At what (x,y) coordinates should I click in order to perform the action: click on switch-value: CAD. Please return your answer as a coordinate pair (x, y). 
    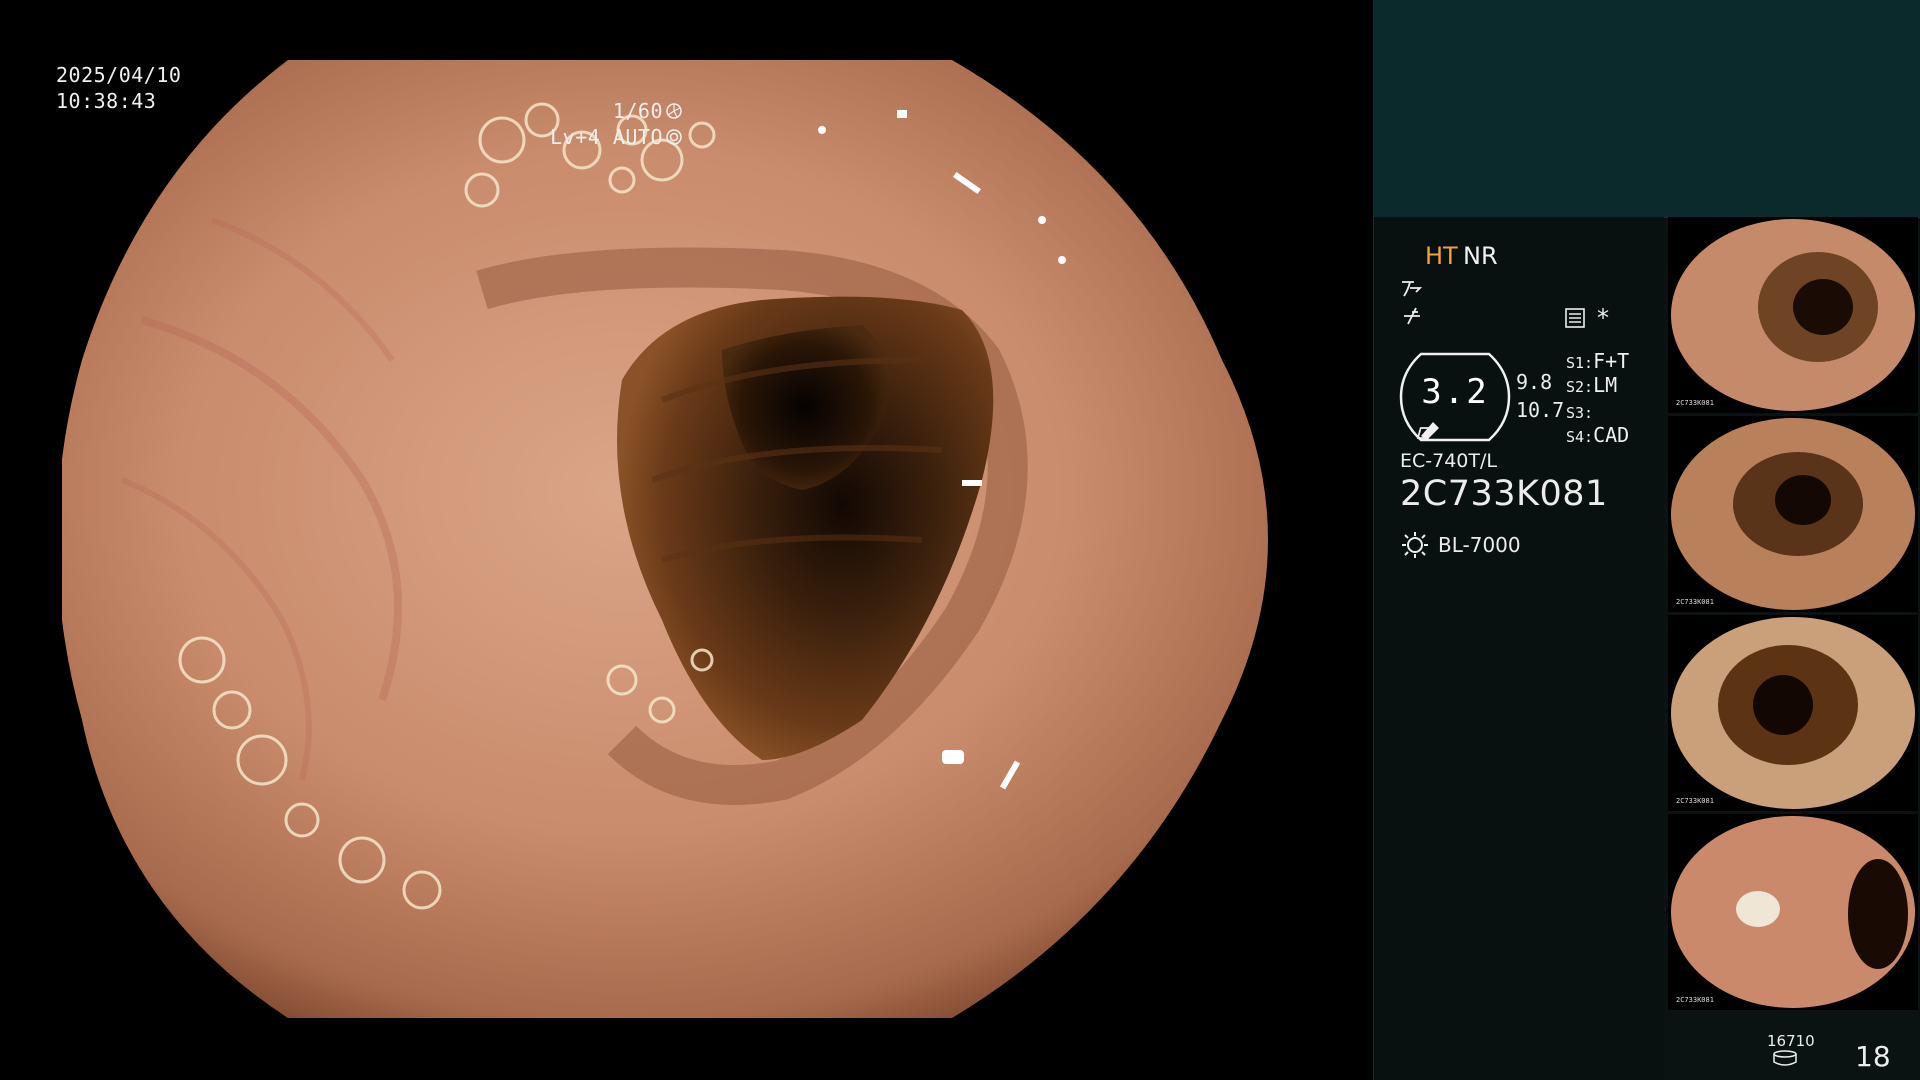
    Looking at the image, I should click on (1611, 435).